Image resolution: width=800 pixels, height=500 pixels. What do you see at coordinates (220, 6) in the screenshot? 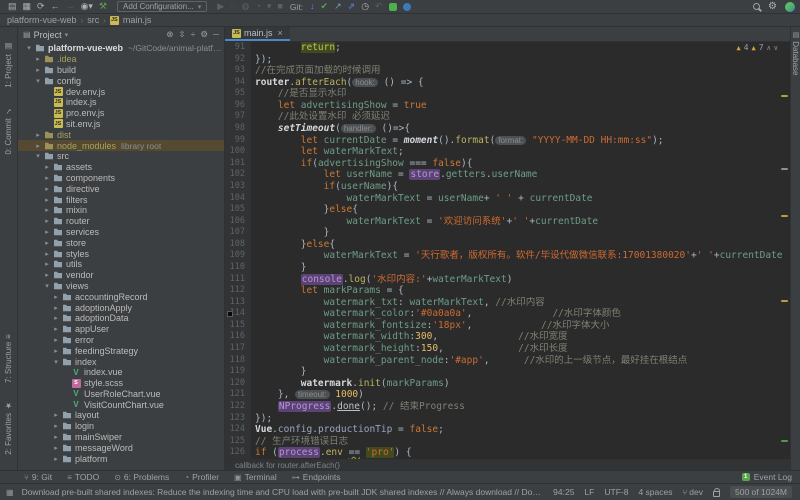
I see `run-icon: ▶` at bounding box center [220, 6].